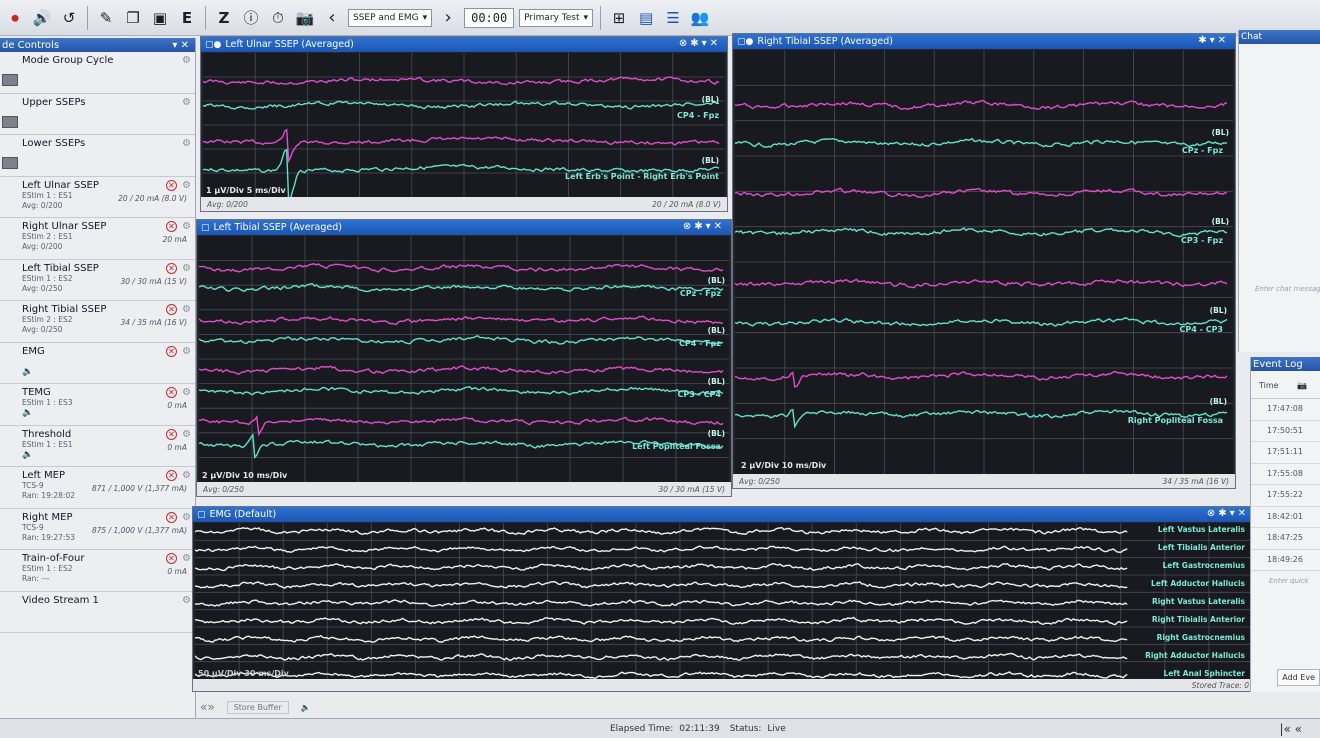 This screenshot has height=738, width=1320. I want to click on emg-title: EMG (Default), so click(243, 514).